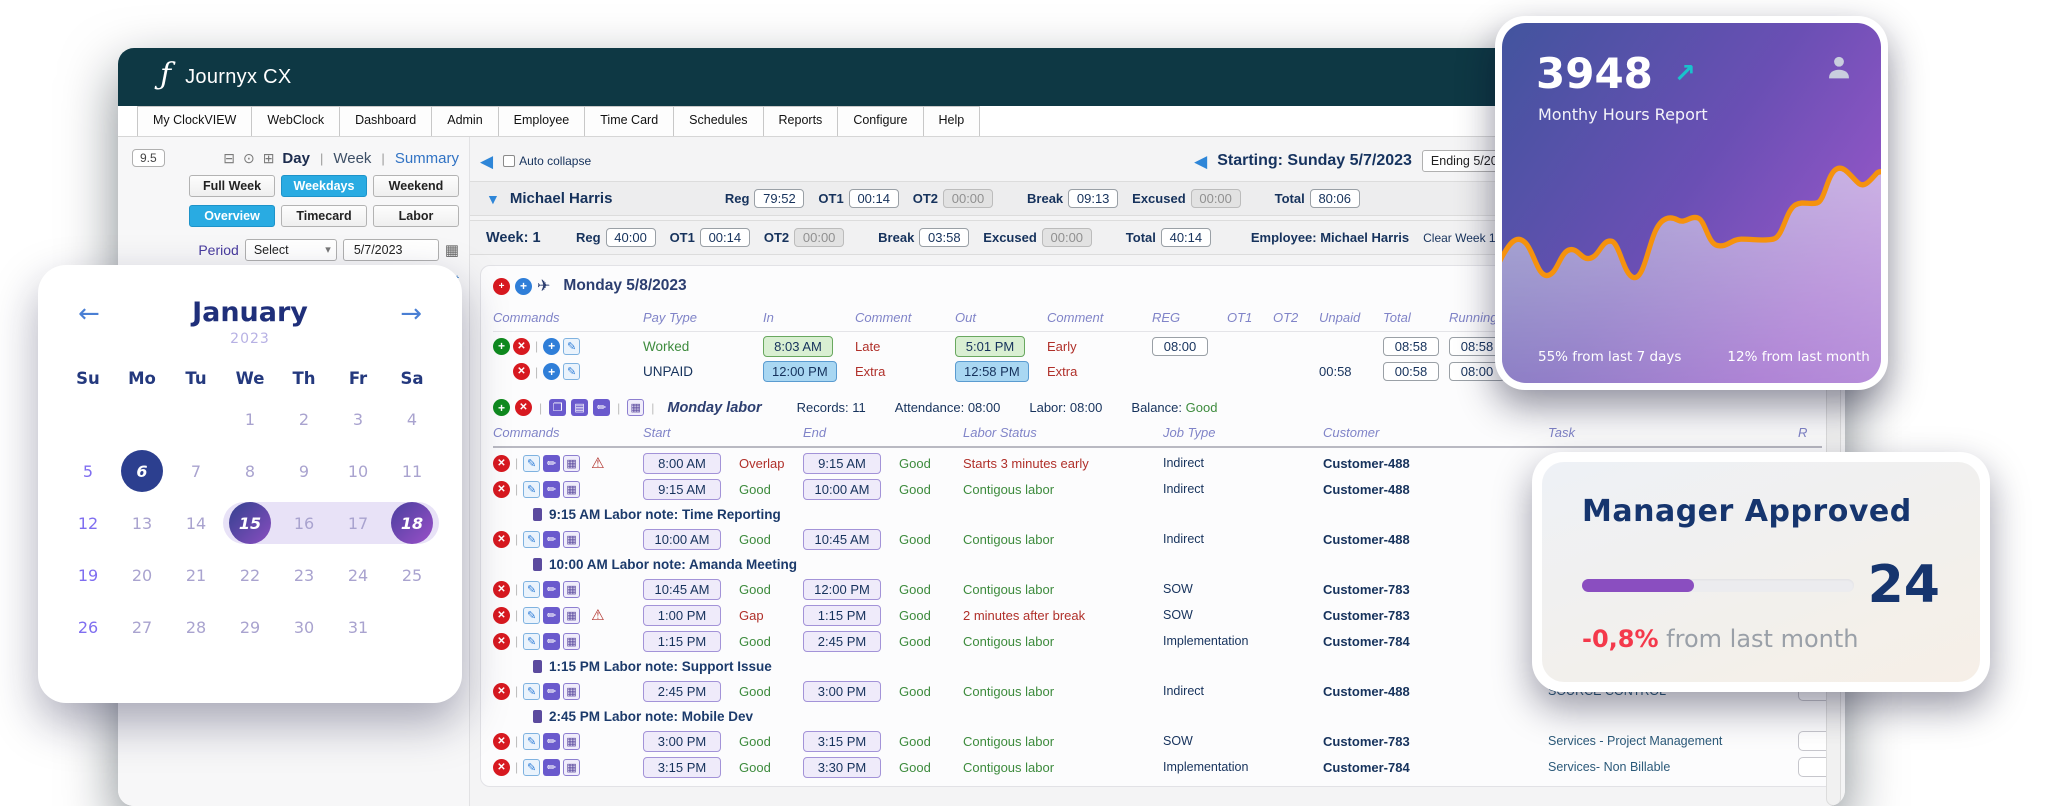  What do you see at coordinates (880, 121) in the screenshot?
I see `menu-configure: Configure` at bounding box center [880, 121].